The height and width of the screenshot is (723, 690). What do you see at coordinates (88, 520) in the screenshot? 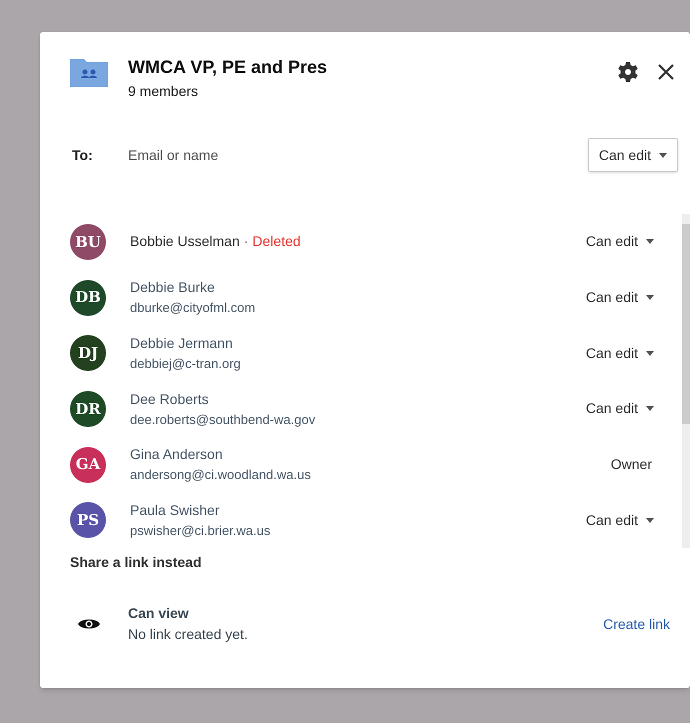
I see `avatar: PS` at bounding box center [88, 520].